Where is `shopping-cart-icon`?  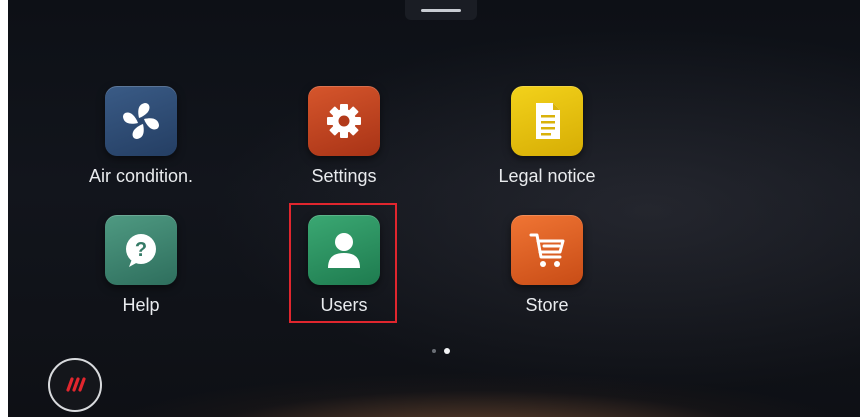
shopping-cart-icon is located at coordinates (547, 250).